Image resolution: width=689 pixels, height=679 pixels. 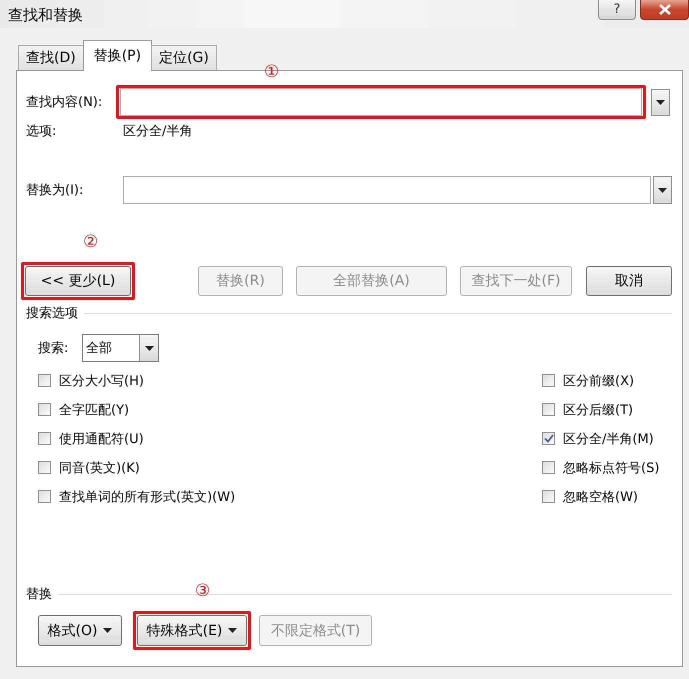 I want to click on annotation-number: ①, so click(x=272, y=72).